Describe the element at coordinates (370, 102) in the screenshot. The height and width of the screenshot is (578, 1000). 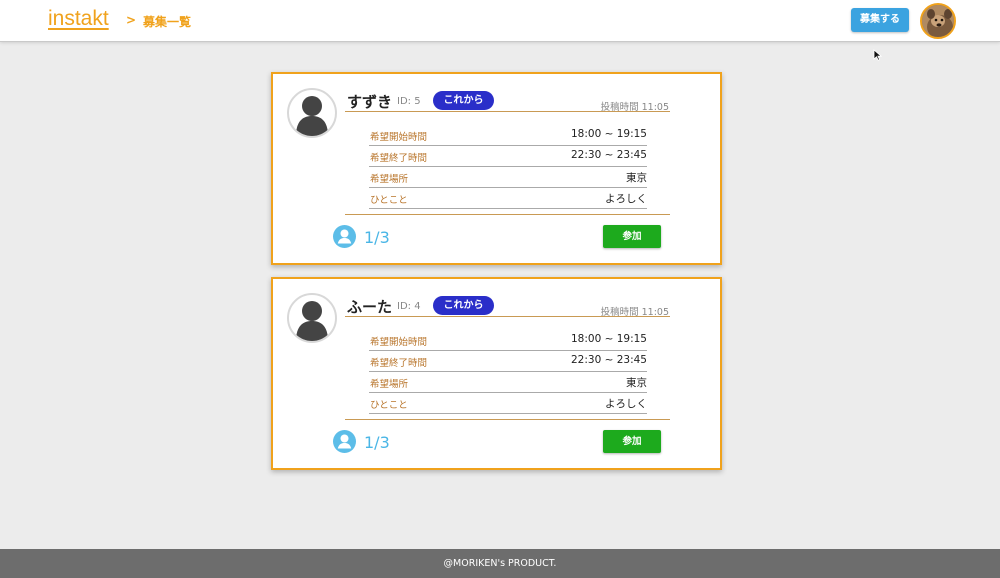
I see `post-user-name: すずき` at that location.